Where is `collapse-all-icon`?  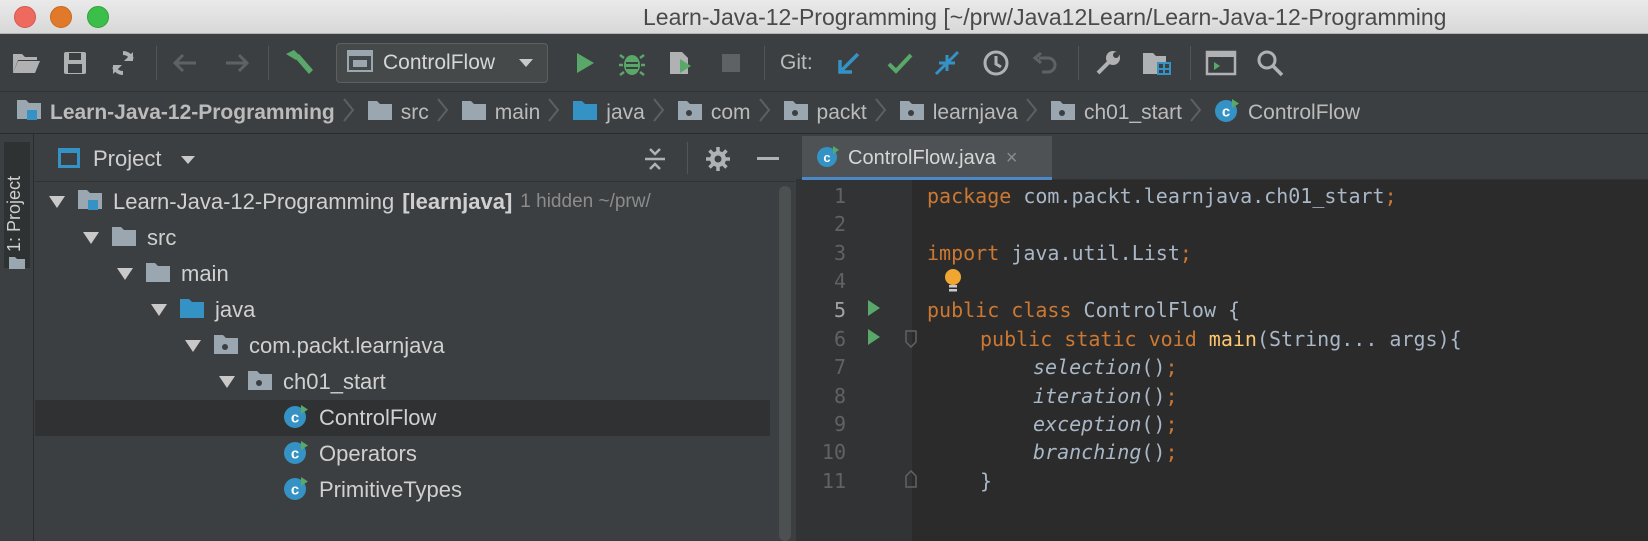 collapse-all-icon is located at coordinates (655, 161).